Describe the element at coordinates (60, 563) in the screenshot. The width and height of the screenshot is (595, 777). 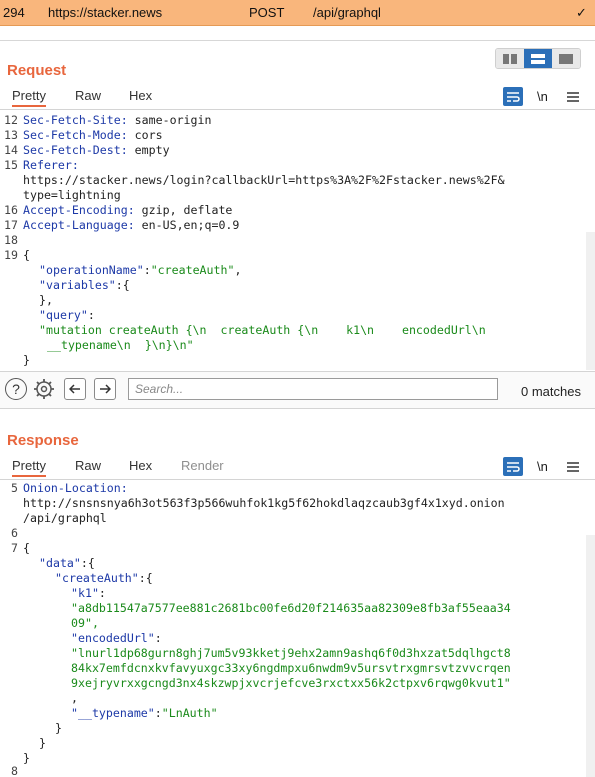
I see `json-key: "data"` at that location.